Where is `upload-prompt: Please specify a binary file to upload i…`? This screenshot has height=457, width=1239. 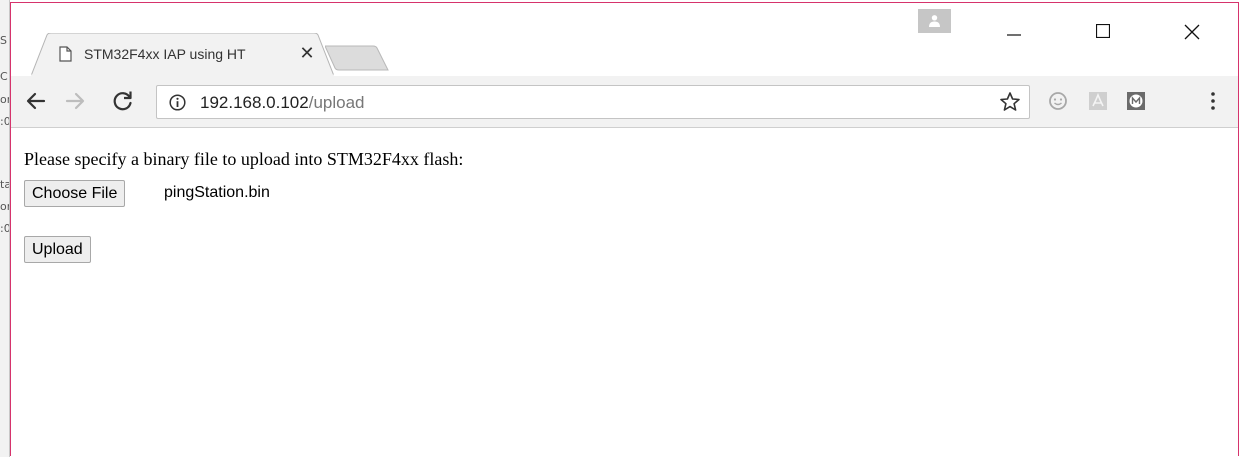
upload-prompt: Please specify a binary file to upload i… is located at coordinates (244, 159).